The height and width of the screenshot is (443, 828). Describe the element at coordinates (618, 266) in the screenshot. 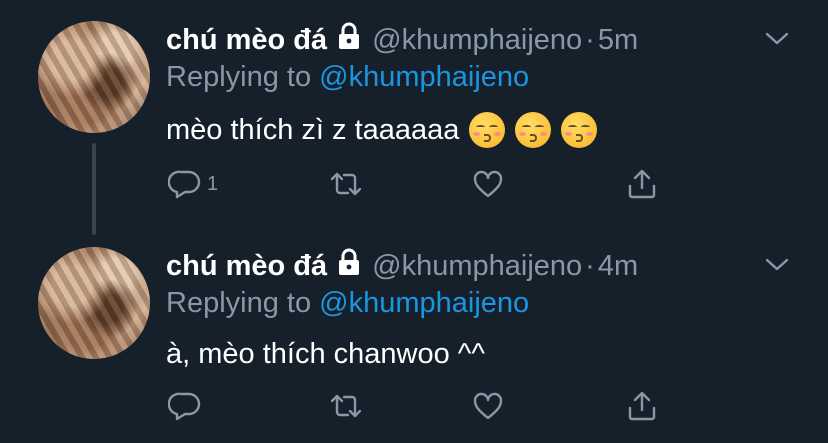

I see `timestamp: 4m` at that location.